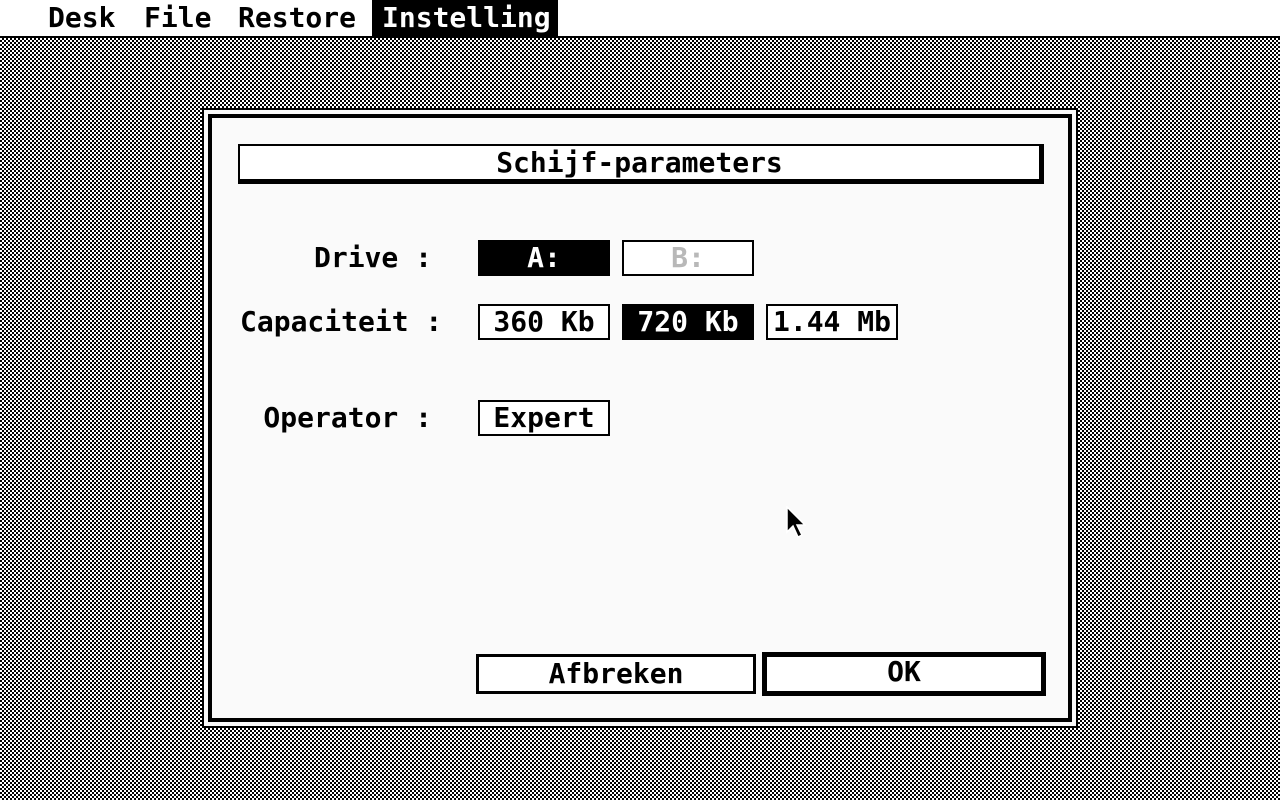  I want to click on dialog-title: Schijf-parameters, so click(641, 164).